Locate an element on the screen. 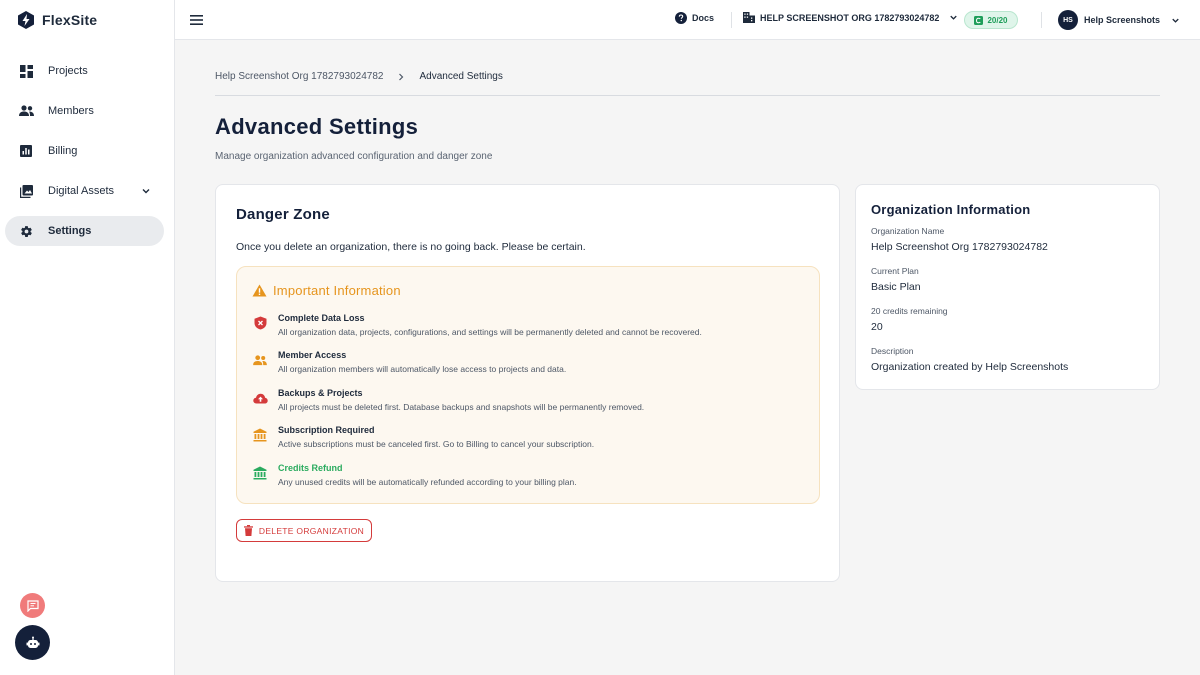 The width and height of the screenshot is (1200, 675). delete-organization-button: DELETE ORGANIZATION is located at coordinates (304, 530).